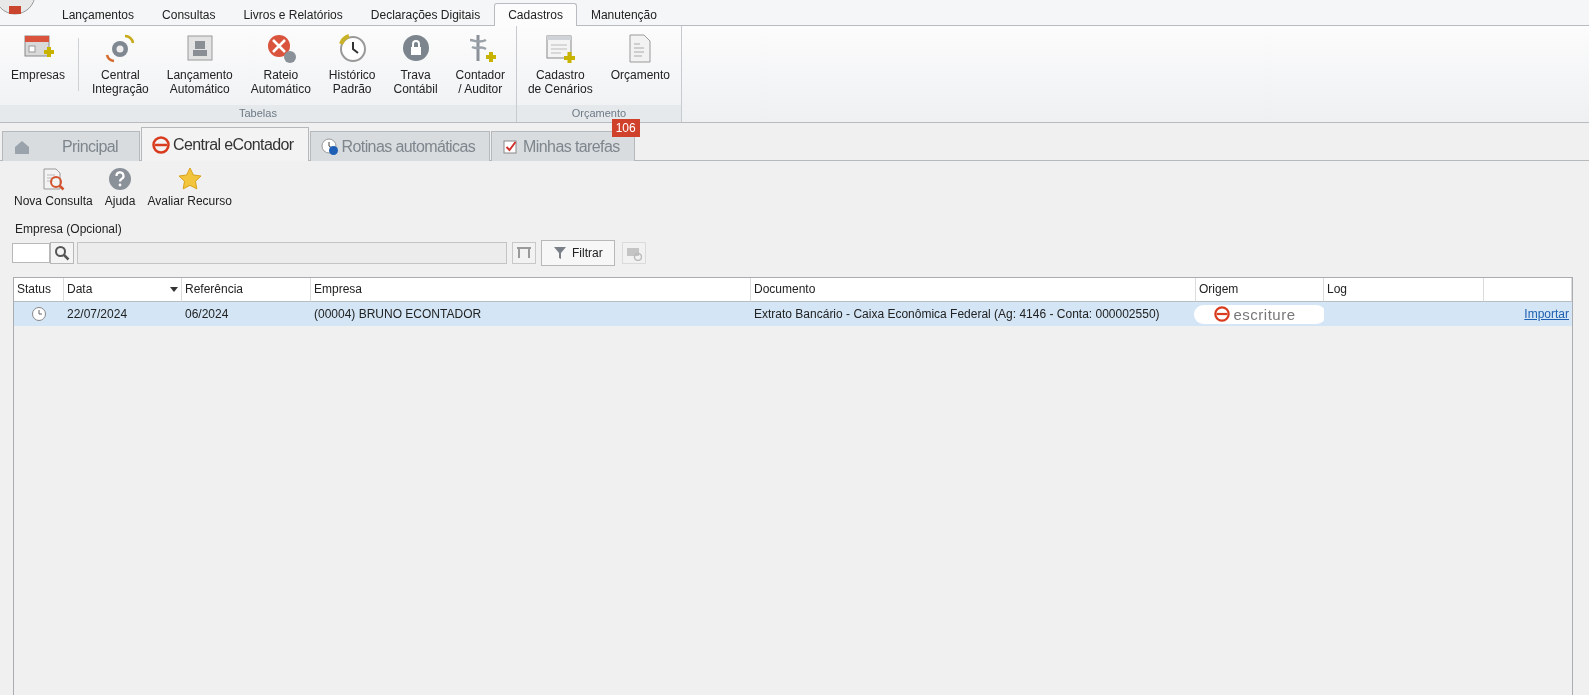 Image resolution: width=1589 pixels, height=695 pixels. Describe the element at coordinates (973, 290) in the screenshot. I see `column-header: Documento` at that location.